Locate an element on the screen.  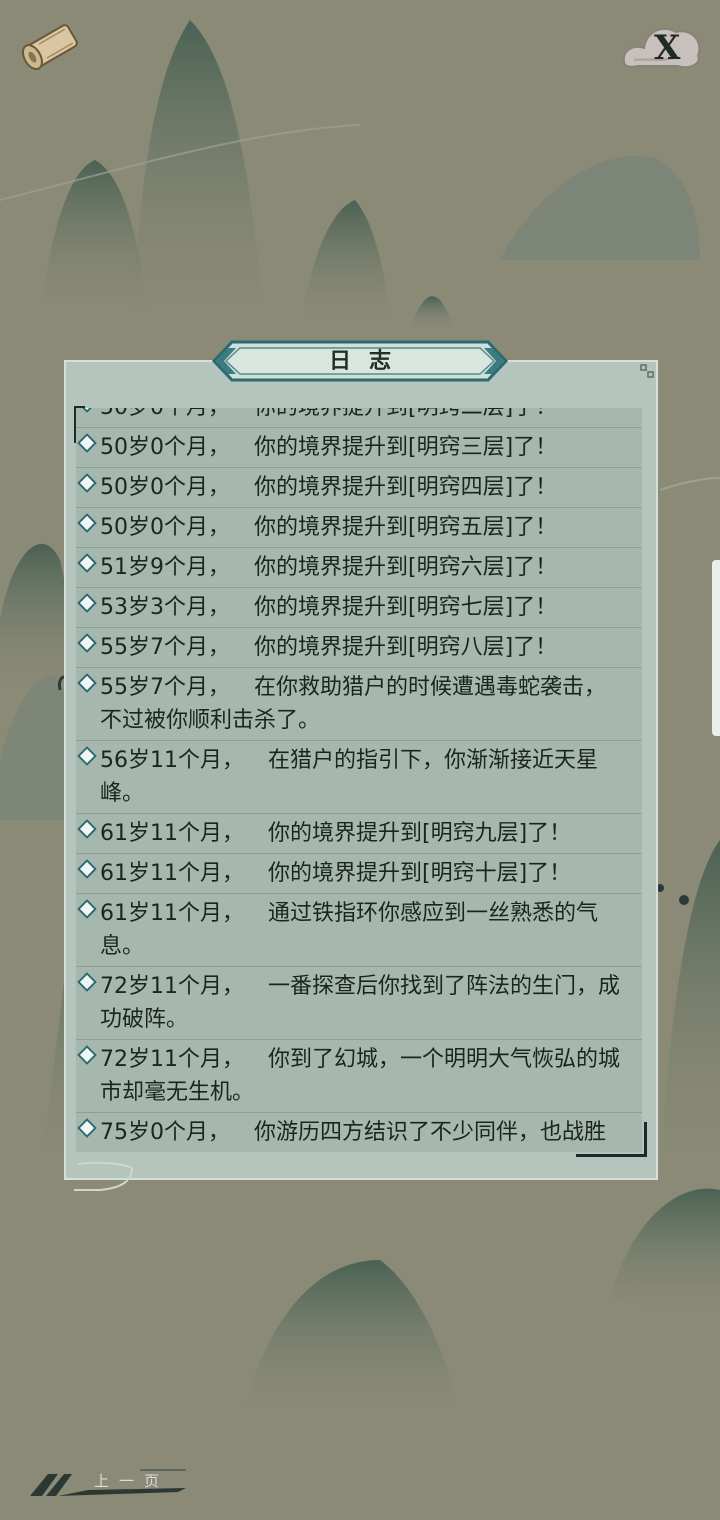
log-entry: 51岁9个月， 你的境界提升到[明窍六层]了！ is located at coordinates (359, 568).